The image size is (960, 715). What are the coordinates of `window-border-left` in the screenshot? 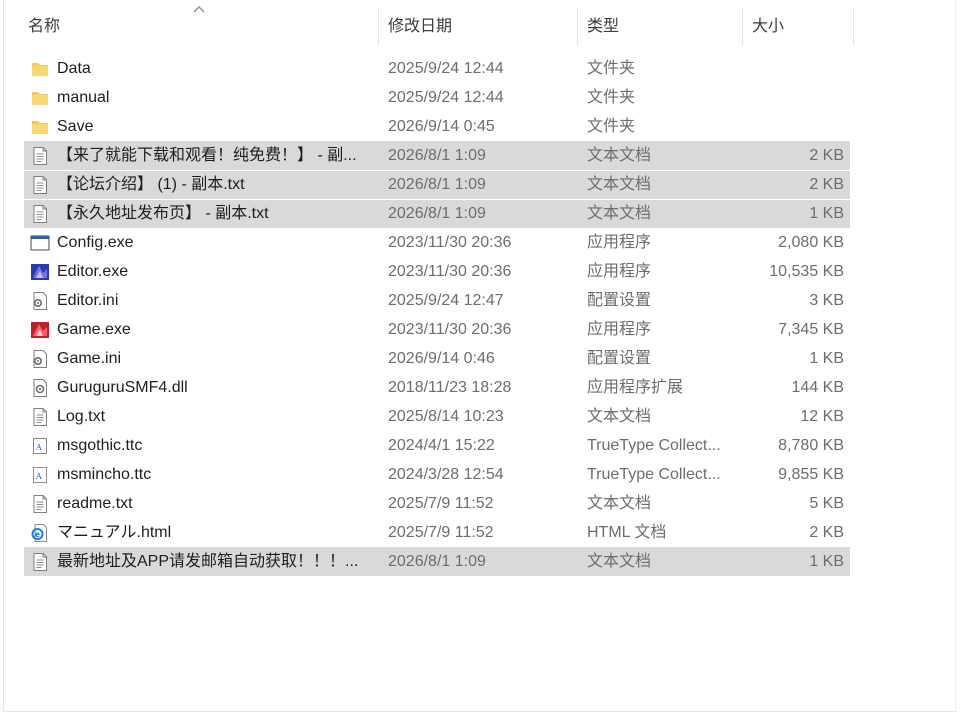 It's located at (3, 356).